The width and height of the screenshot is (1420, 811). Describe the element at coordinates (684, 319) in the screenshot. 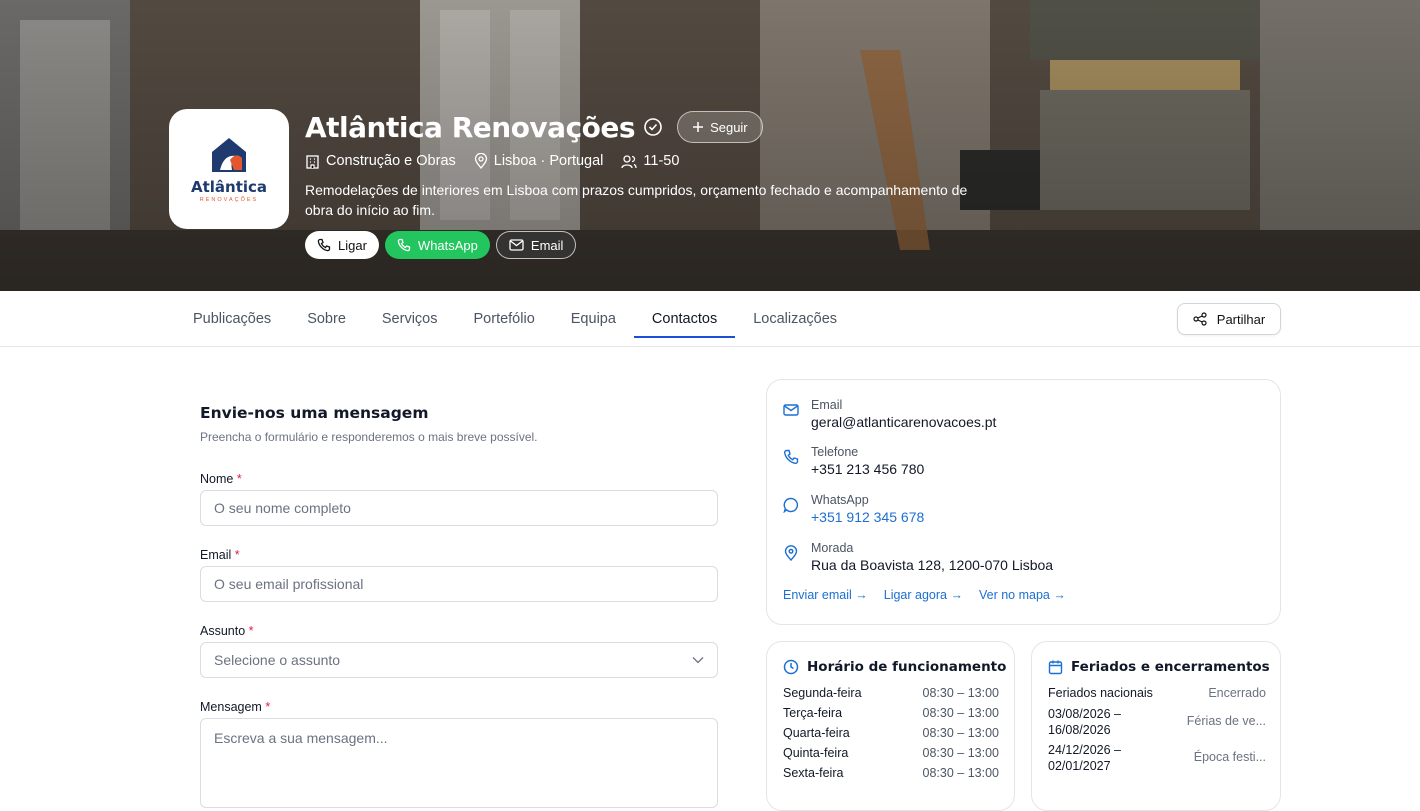

I see `tab-contactos: Contactos` at that location.